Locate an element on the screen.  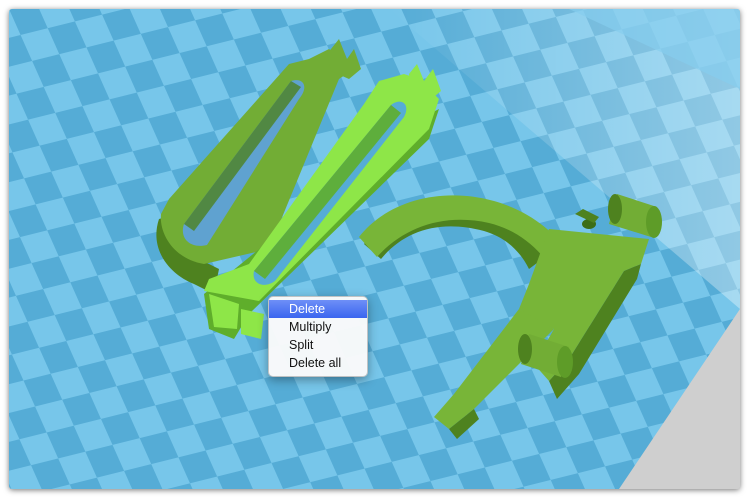
menu-item-delete: Delete is located at coordinates (318, 309).